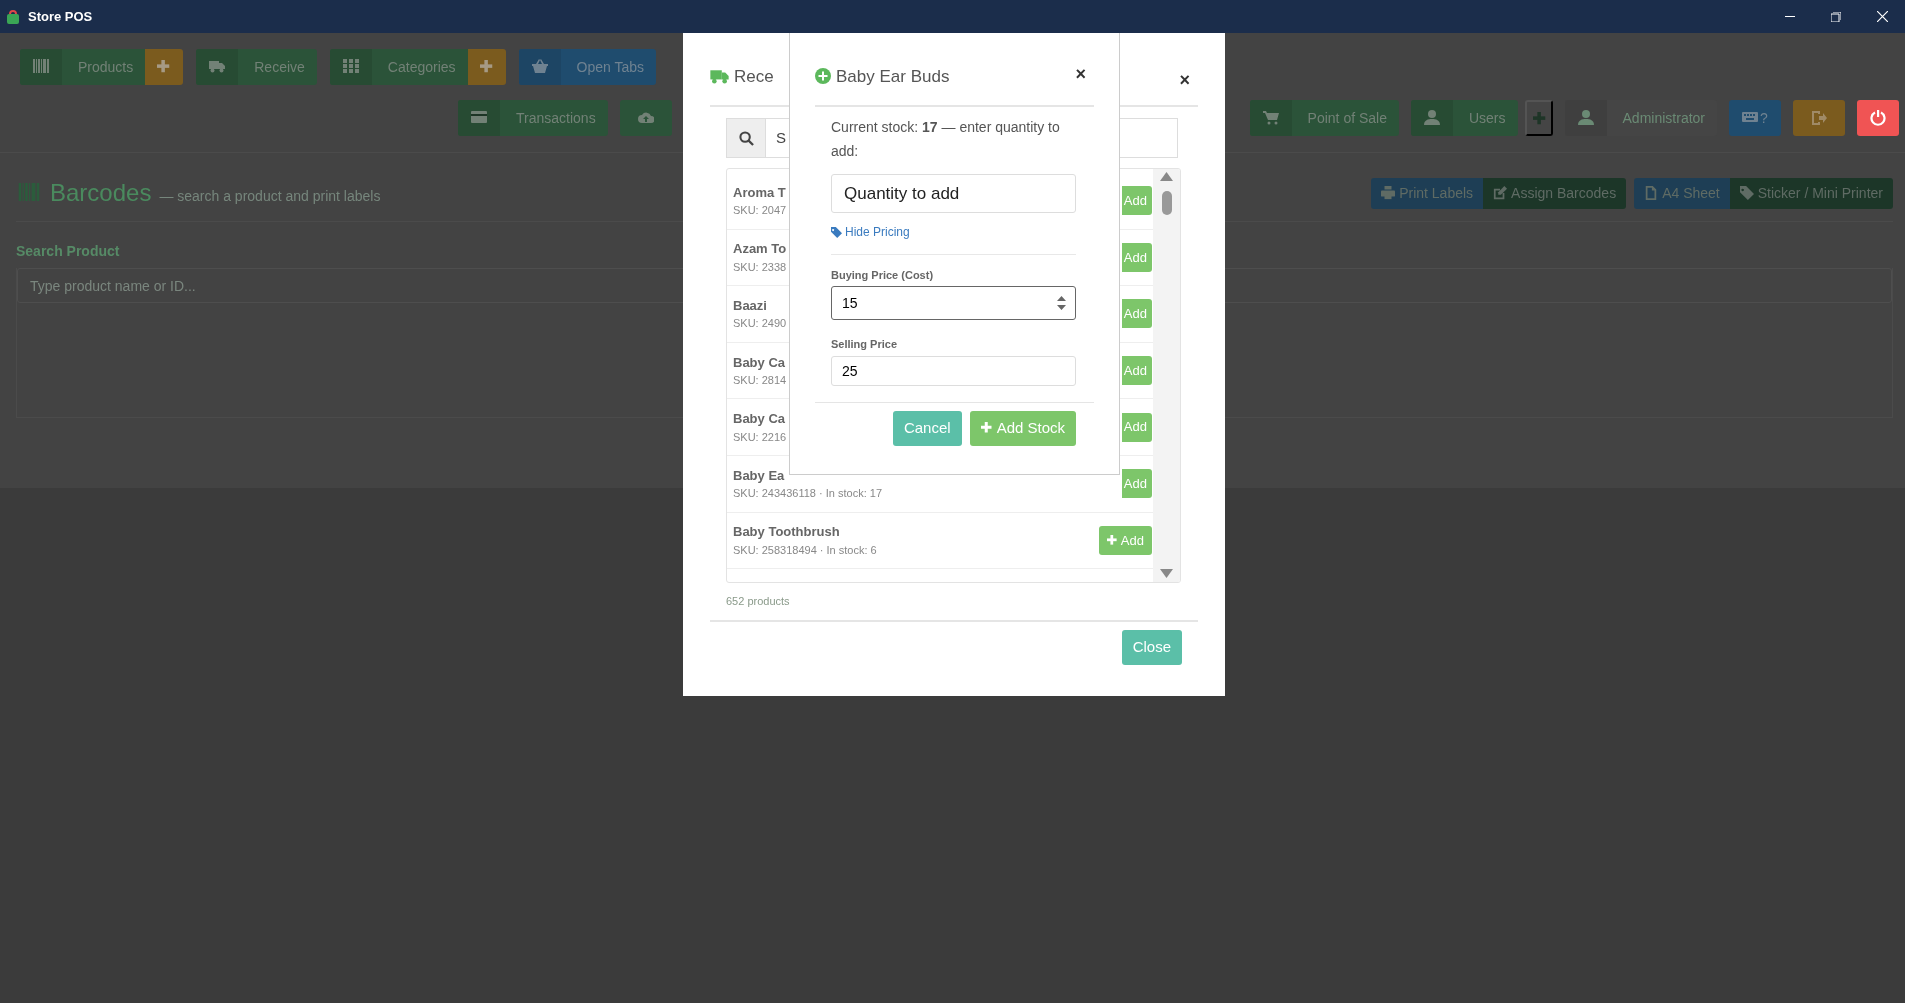 The height and width of the screenshot is (1003, 1905). I want to click on power-icon, so click(1878, 118).